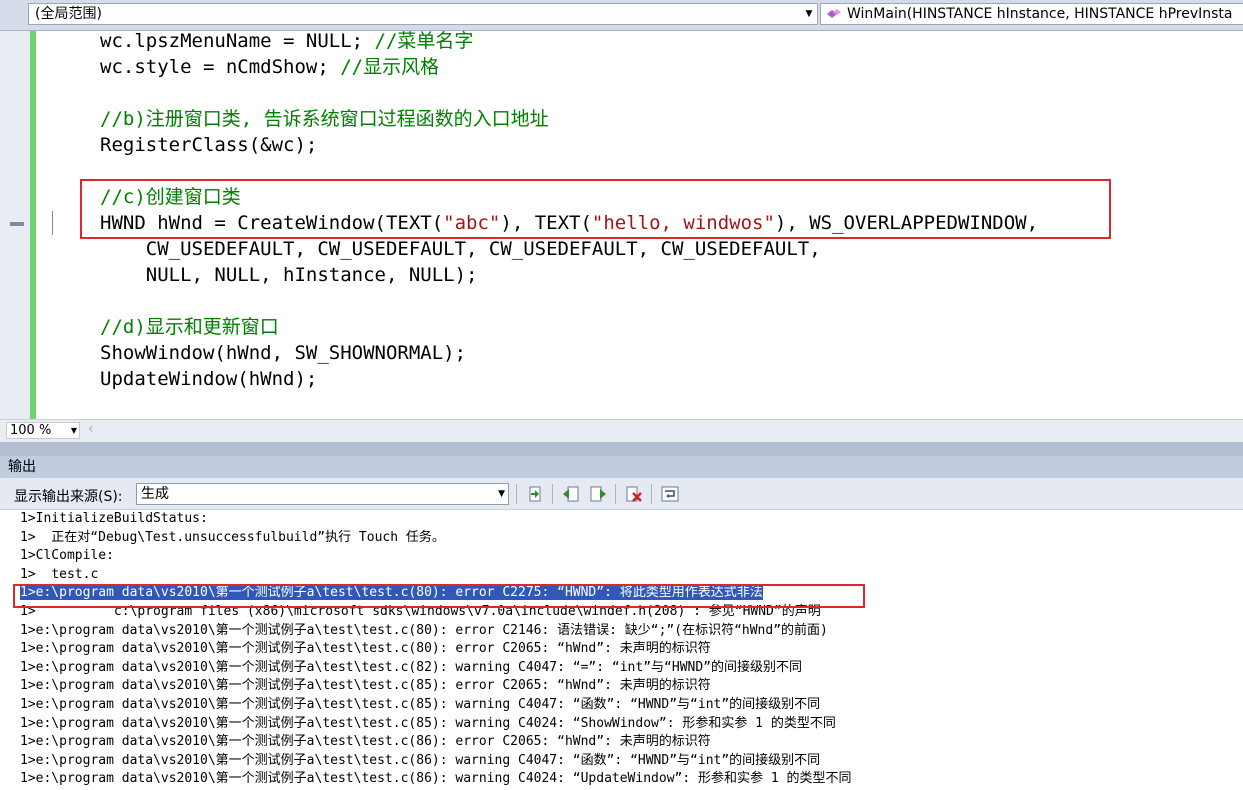 The image size is (1243, 790). What do you see at coordinates (322, 494) in the screenshot?
I see `output-source-dropdown: 生成 ▼` at bounding box center [322, 494].